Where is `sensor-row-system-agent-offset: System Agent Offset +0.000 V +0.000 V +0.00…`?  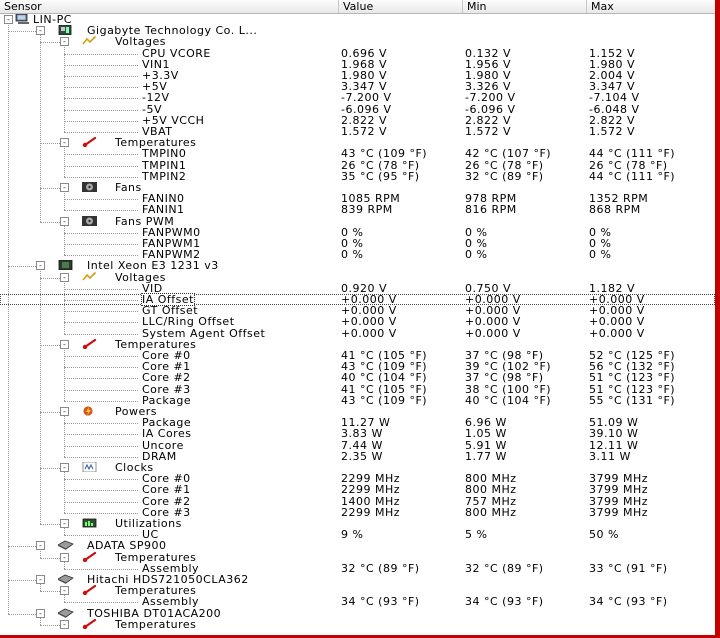 sensor-row-system-agent-offset: System Agent Offset +0.000 V +0.000 V +0.00… is located at coordinates (357, 333).